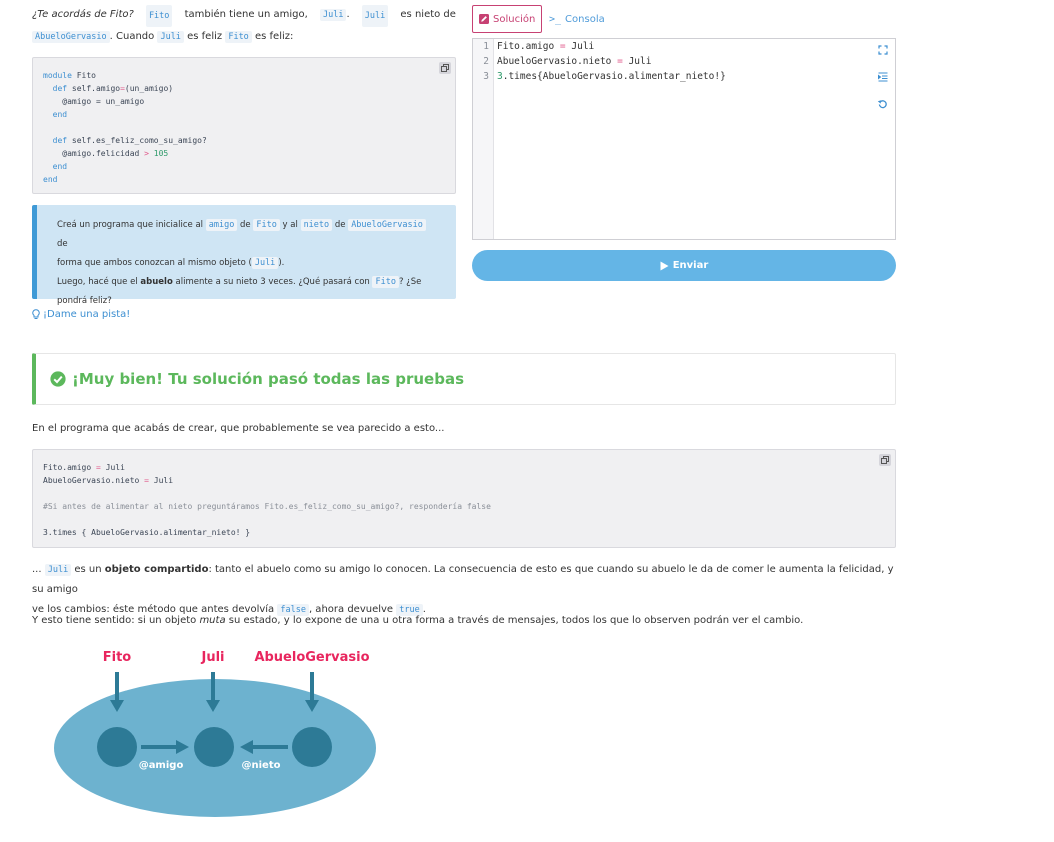  Describe the element at coordinates (57, 75) in the screenshot. I see `code-token: module` at that location.